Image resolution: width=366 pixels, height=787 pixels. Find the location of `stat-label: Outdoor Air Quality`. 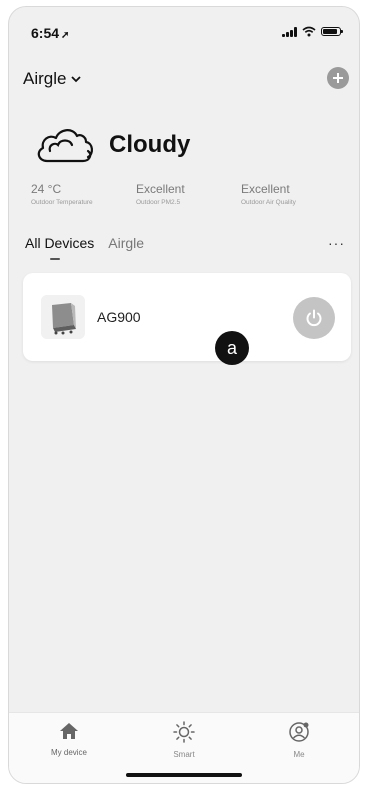

stat-label: Outdoor Air Quality is located at coordinates (268, 202).